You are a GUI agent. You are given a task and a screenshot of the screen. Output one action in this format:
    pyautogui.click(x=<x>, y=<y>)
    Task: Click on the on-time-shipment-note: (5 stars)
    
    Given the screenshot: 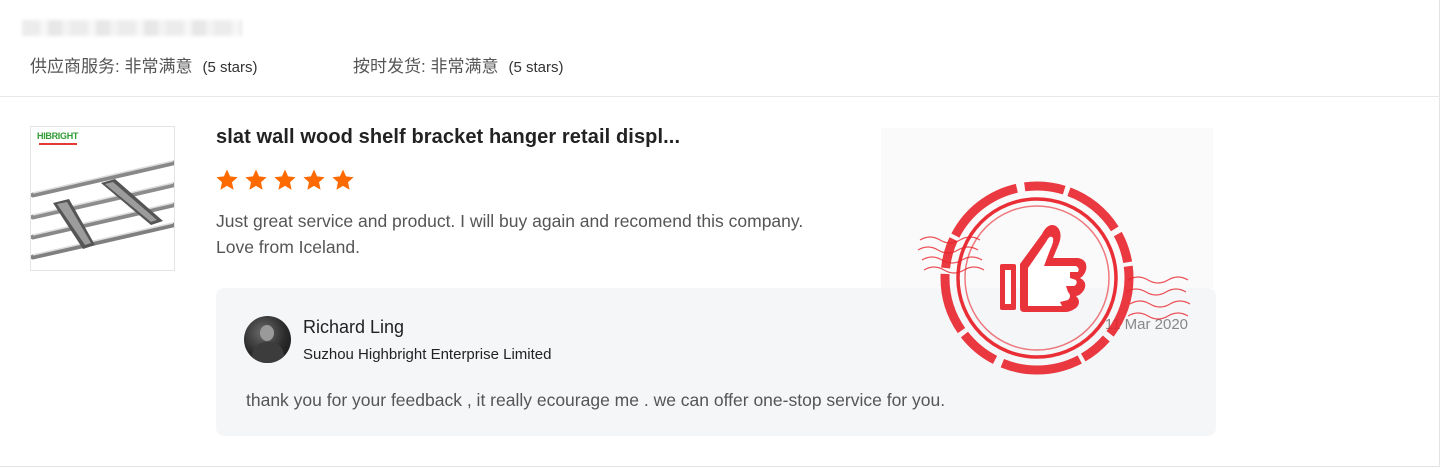 What is the action you would take?
    pyautogui.click(x=536, y=67)
    